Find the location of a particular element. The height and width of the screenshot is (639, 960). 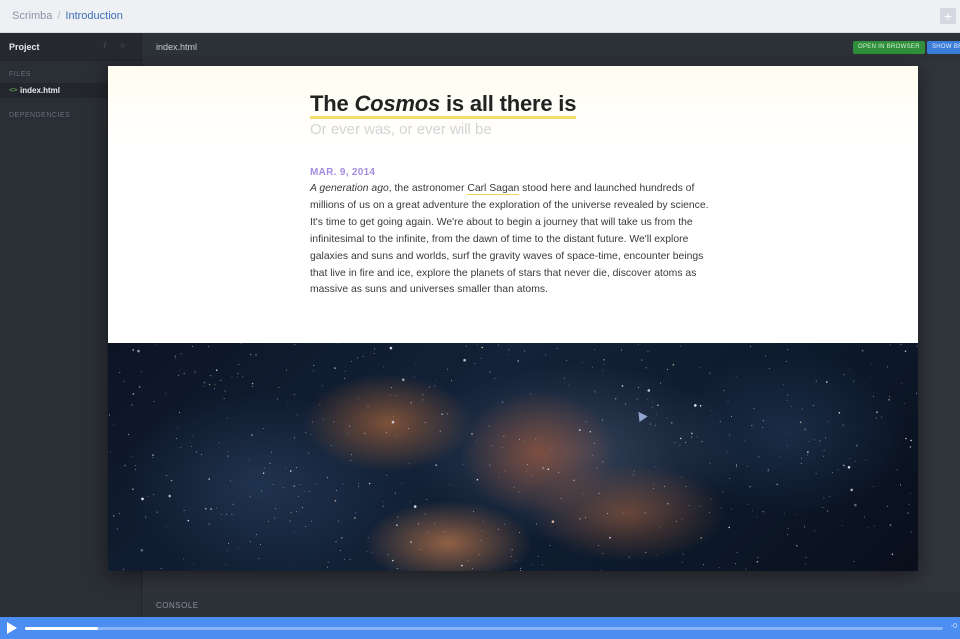

sidebar-tools-icons: / ○ is located at coordinates (117, 45).